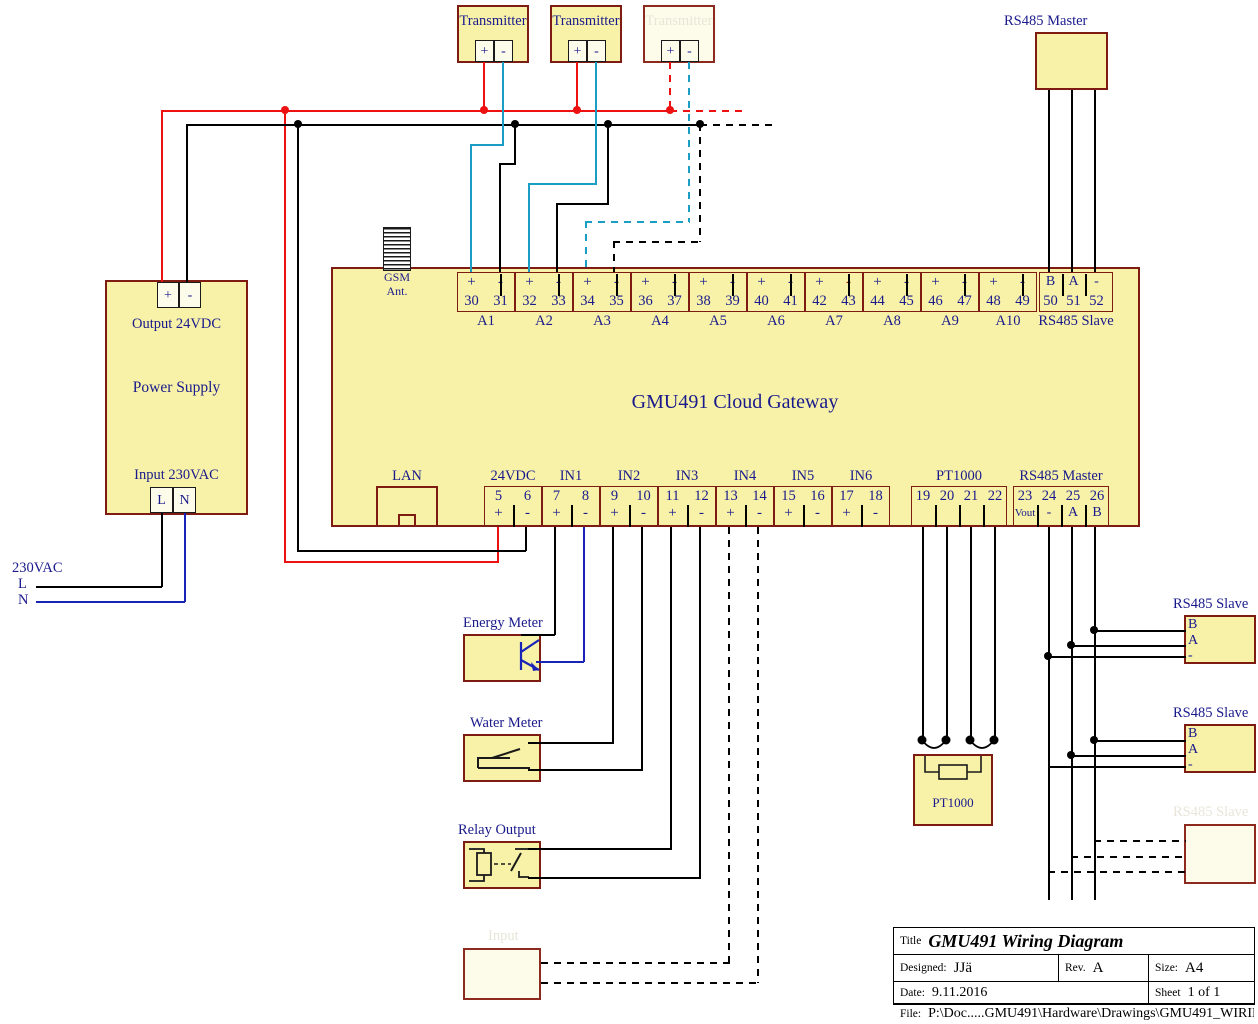 This screenshot has height=1024, width=1258. Describe the element at coordinates (701, 513) in the screenshot. I see `terminal-signal-12: -` at that location.